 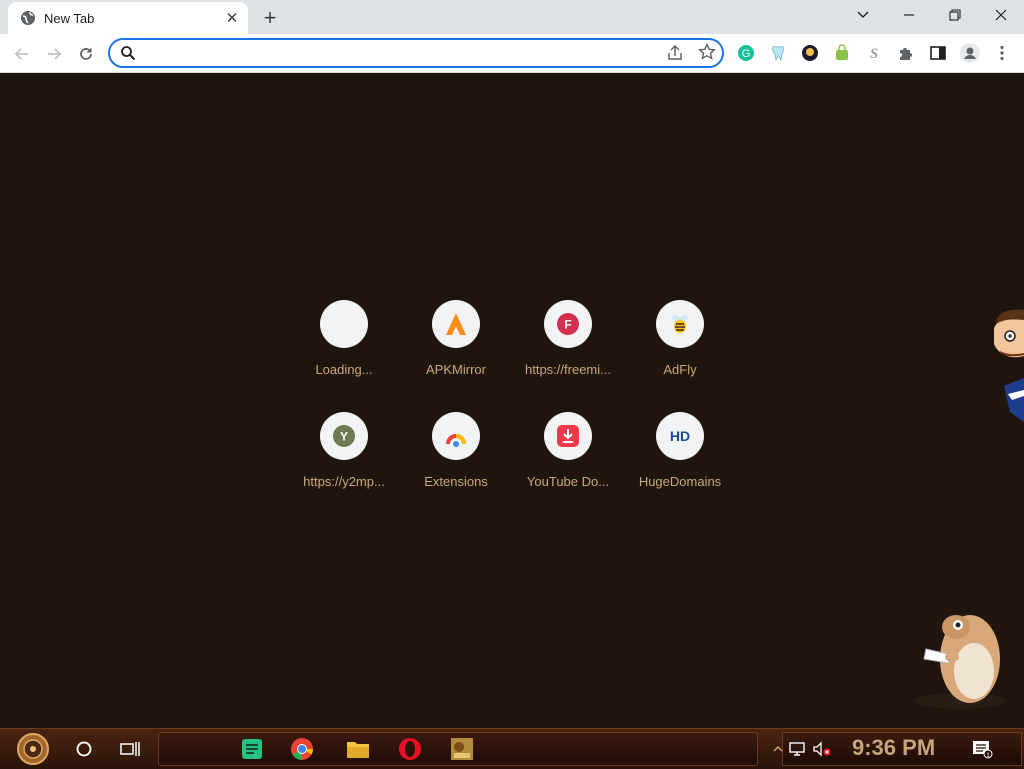 What do you see at coordinates (84, 749) in the screenshot?
I see `cortana-search-icon` at bounding box center [84, 749].